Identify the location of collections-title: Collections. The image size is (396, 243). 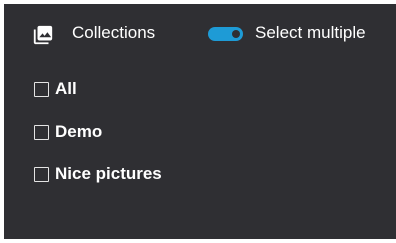
(114, 32).